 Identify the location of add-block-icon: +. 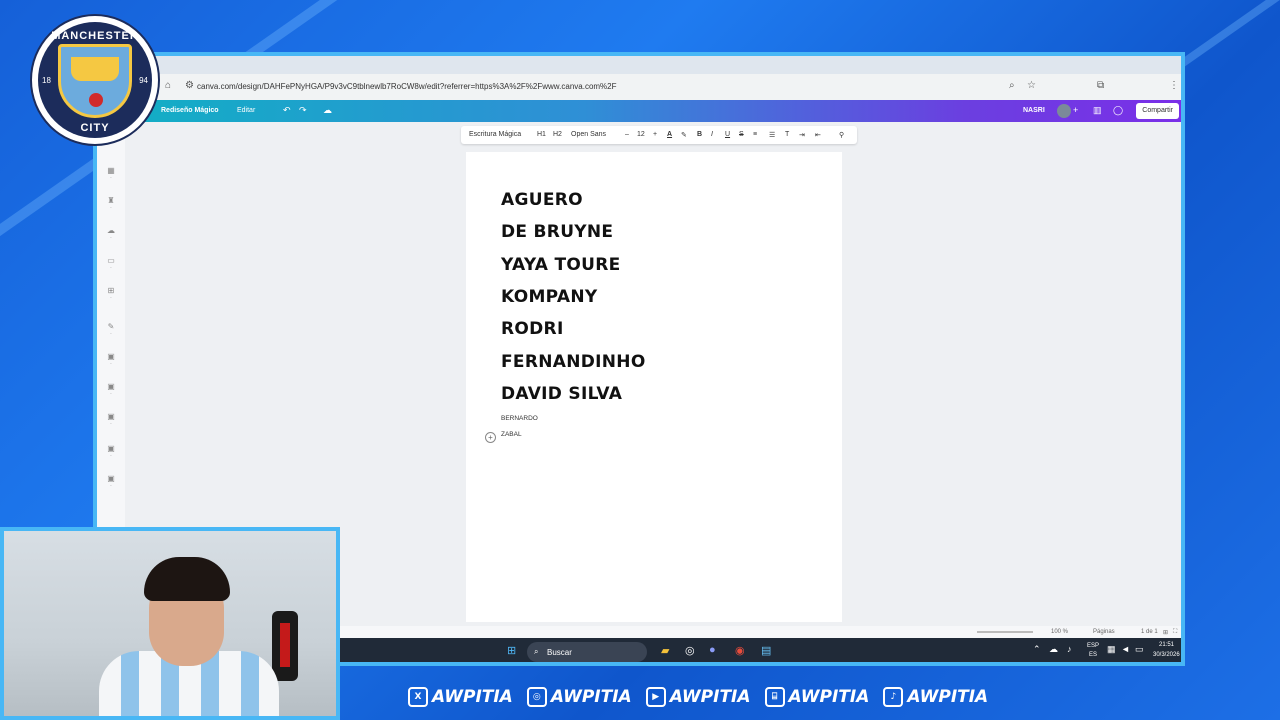
(490, 437).